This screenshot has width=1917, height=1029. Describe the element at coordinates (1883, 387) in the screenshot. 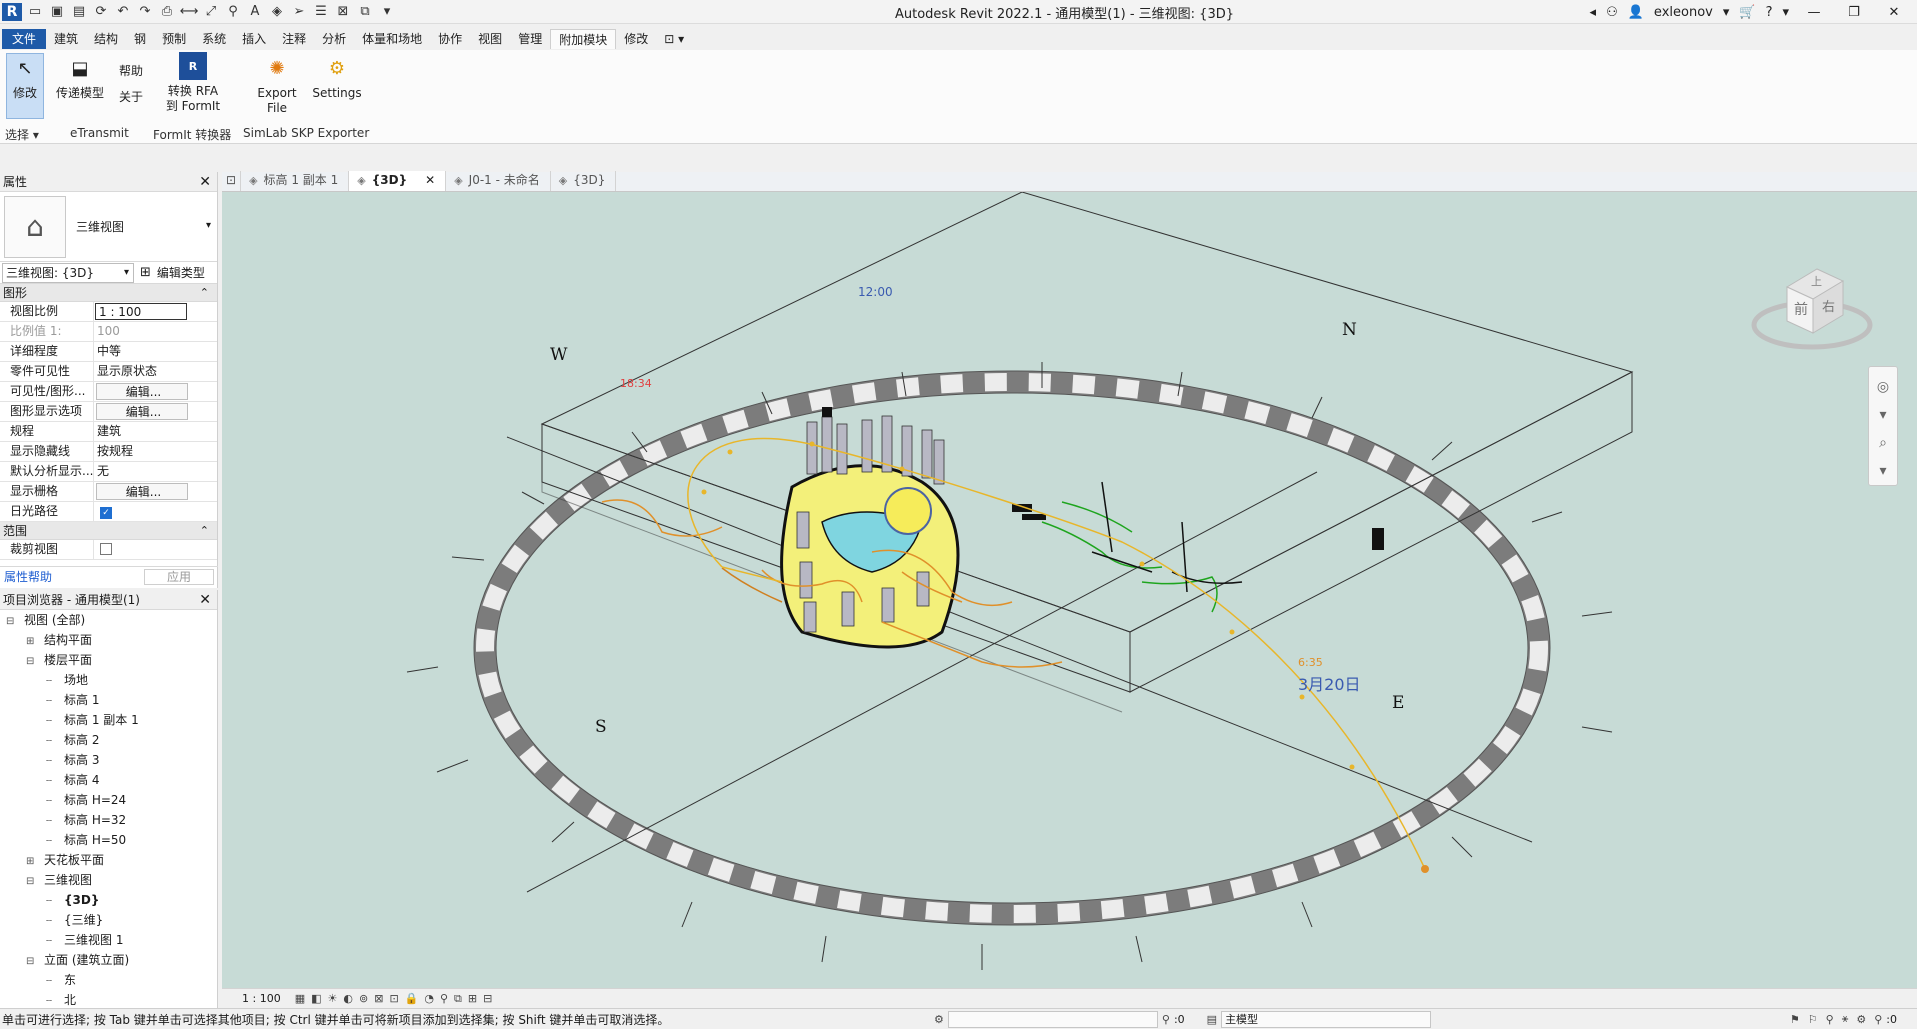

I see `steering-wheel-icon: ◎` at that location.